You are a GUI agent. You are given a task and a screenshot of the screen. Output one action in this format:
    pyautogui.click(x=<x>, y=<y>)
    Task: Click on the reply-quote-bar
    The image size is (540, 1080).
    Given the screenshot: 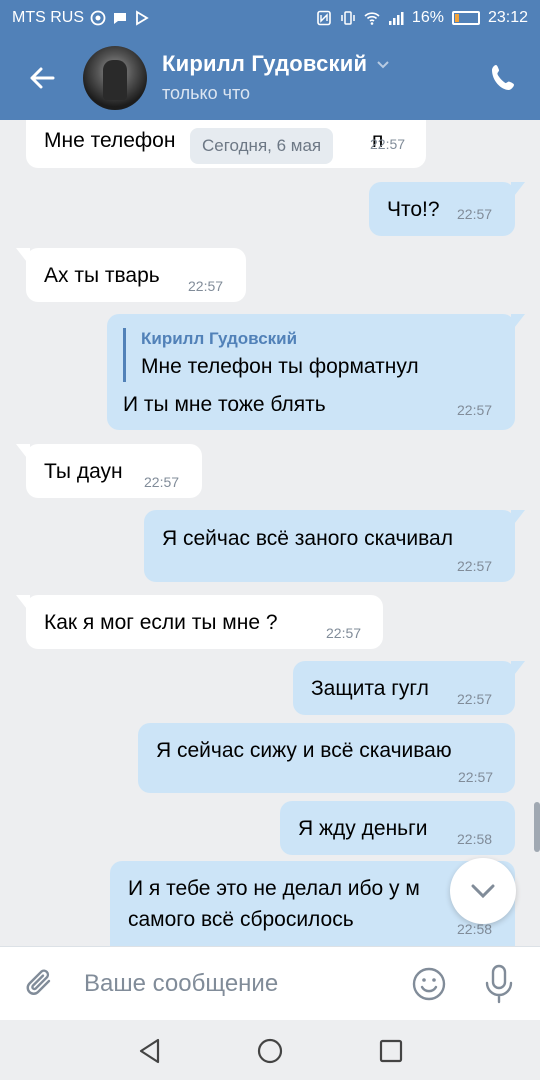 What is the action you would take?
    pyautogui.click(x=124, y=355)
    